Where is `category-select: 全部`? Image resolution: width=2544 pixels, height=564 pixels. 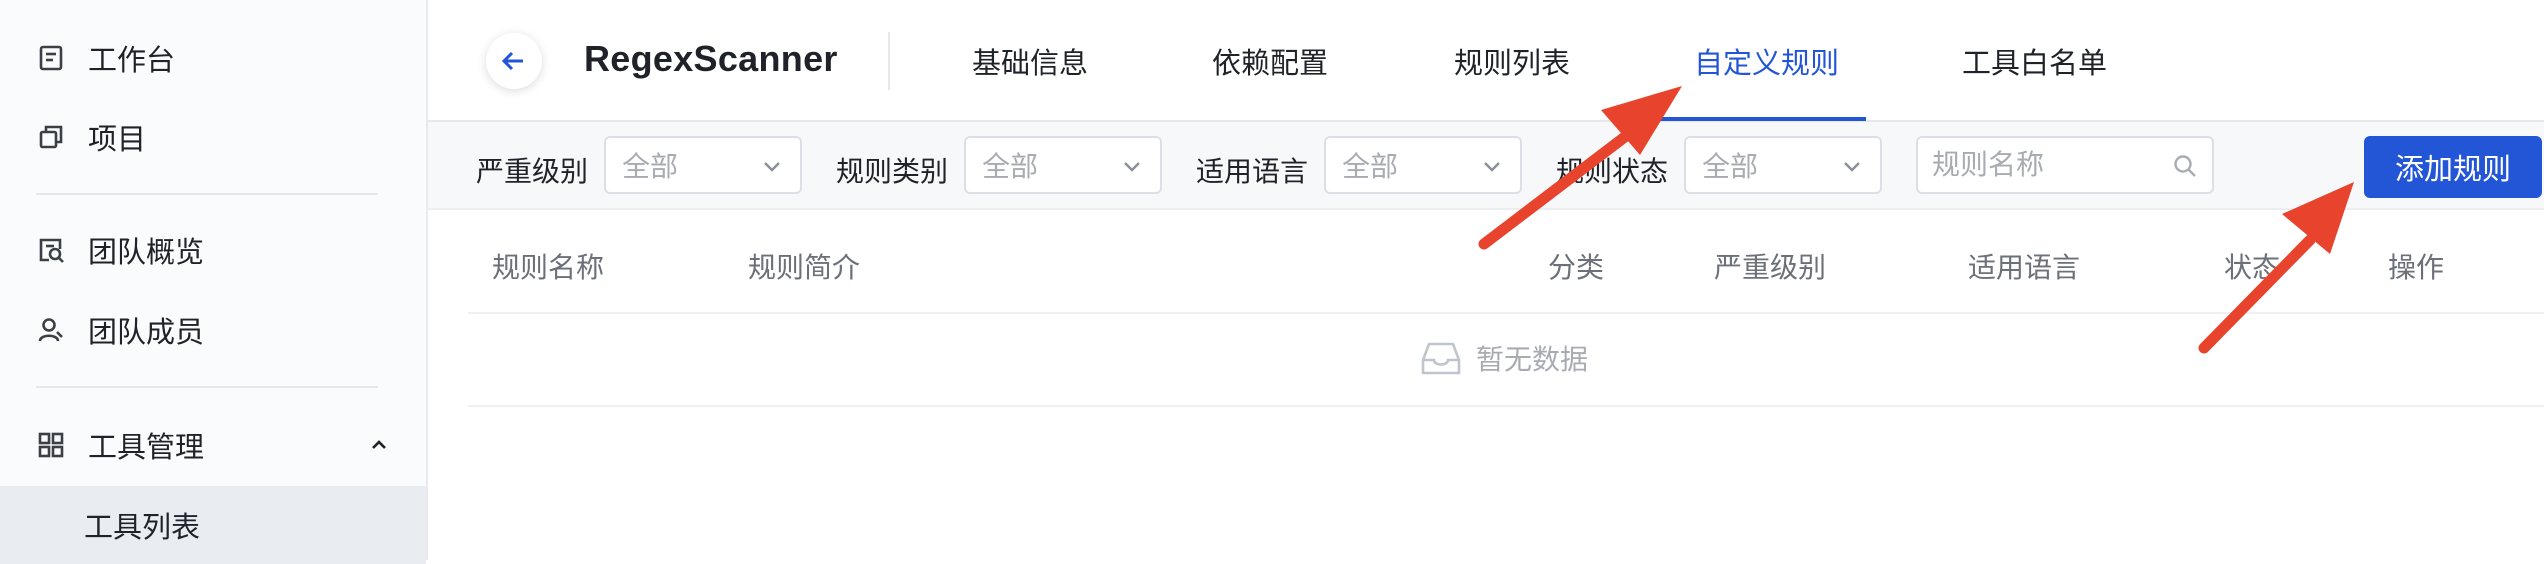 category-select: 全部 is located at coordinates (1063, 165).